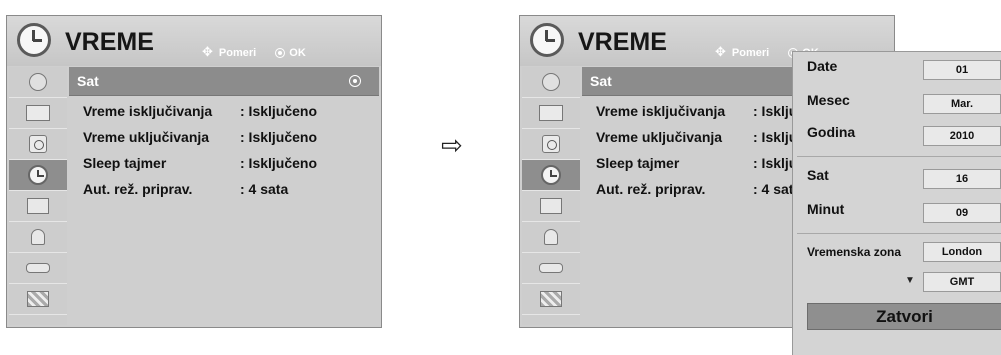  What do you see at coordinates (962, 104) in the screenshot?
I see `month-field: Mar.` at bounding box center [962, 104].